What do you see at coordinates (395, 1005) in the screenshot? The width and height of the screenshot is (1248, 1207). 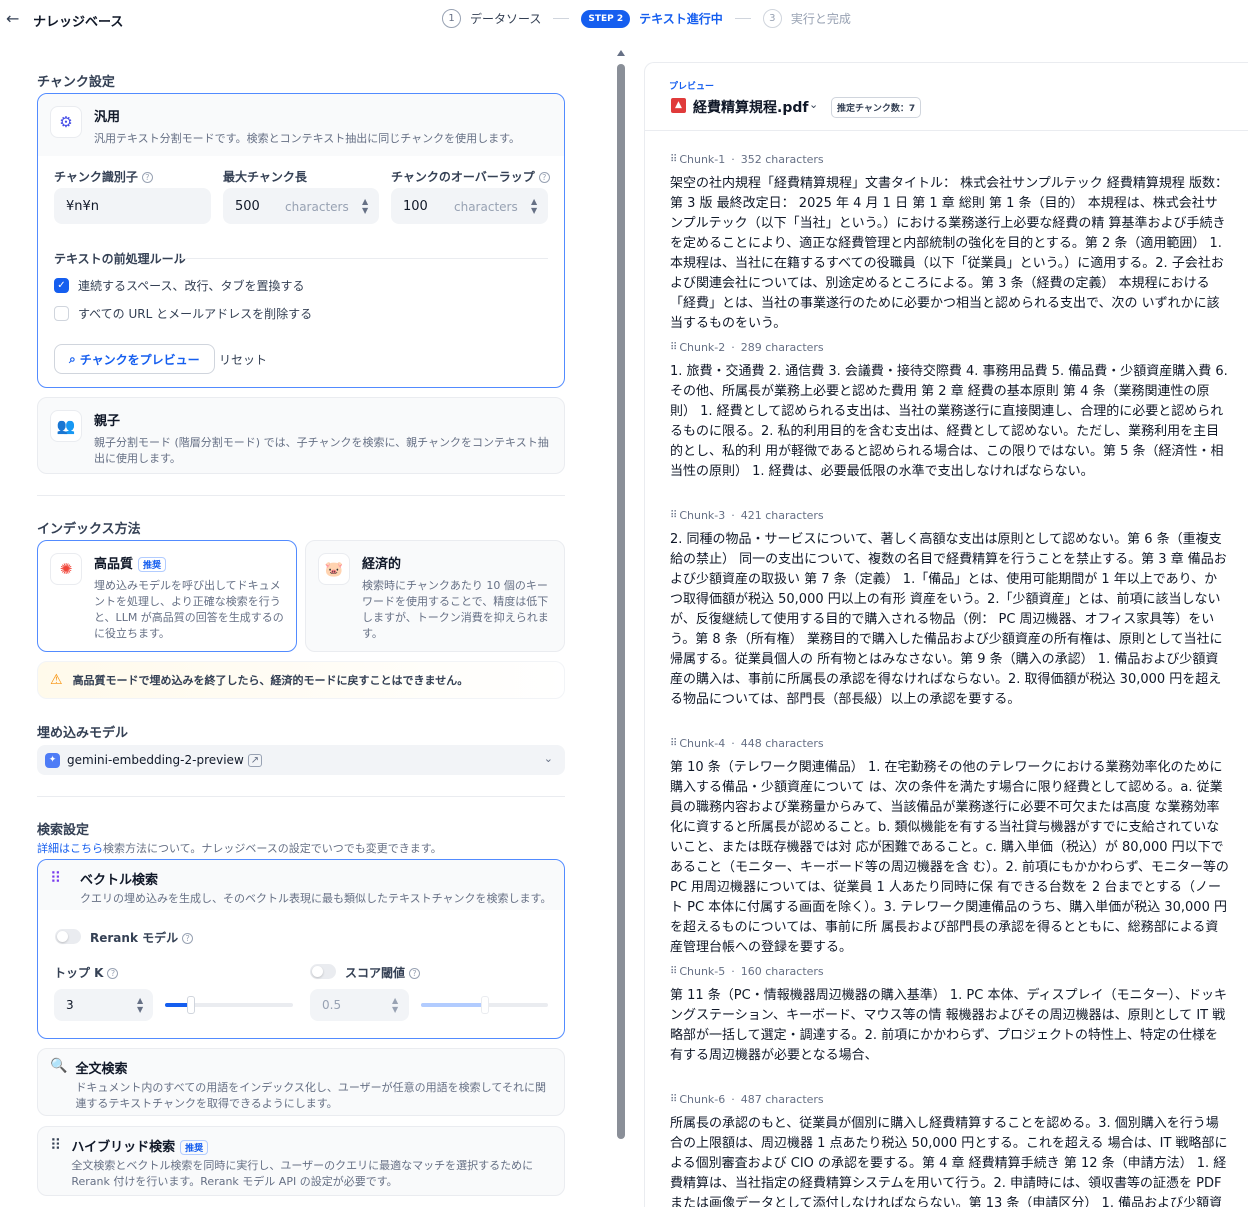 I see `score-stepper: ▲ ▼` at bounding box center [395, 1005].